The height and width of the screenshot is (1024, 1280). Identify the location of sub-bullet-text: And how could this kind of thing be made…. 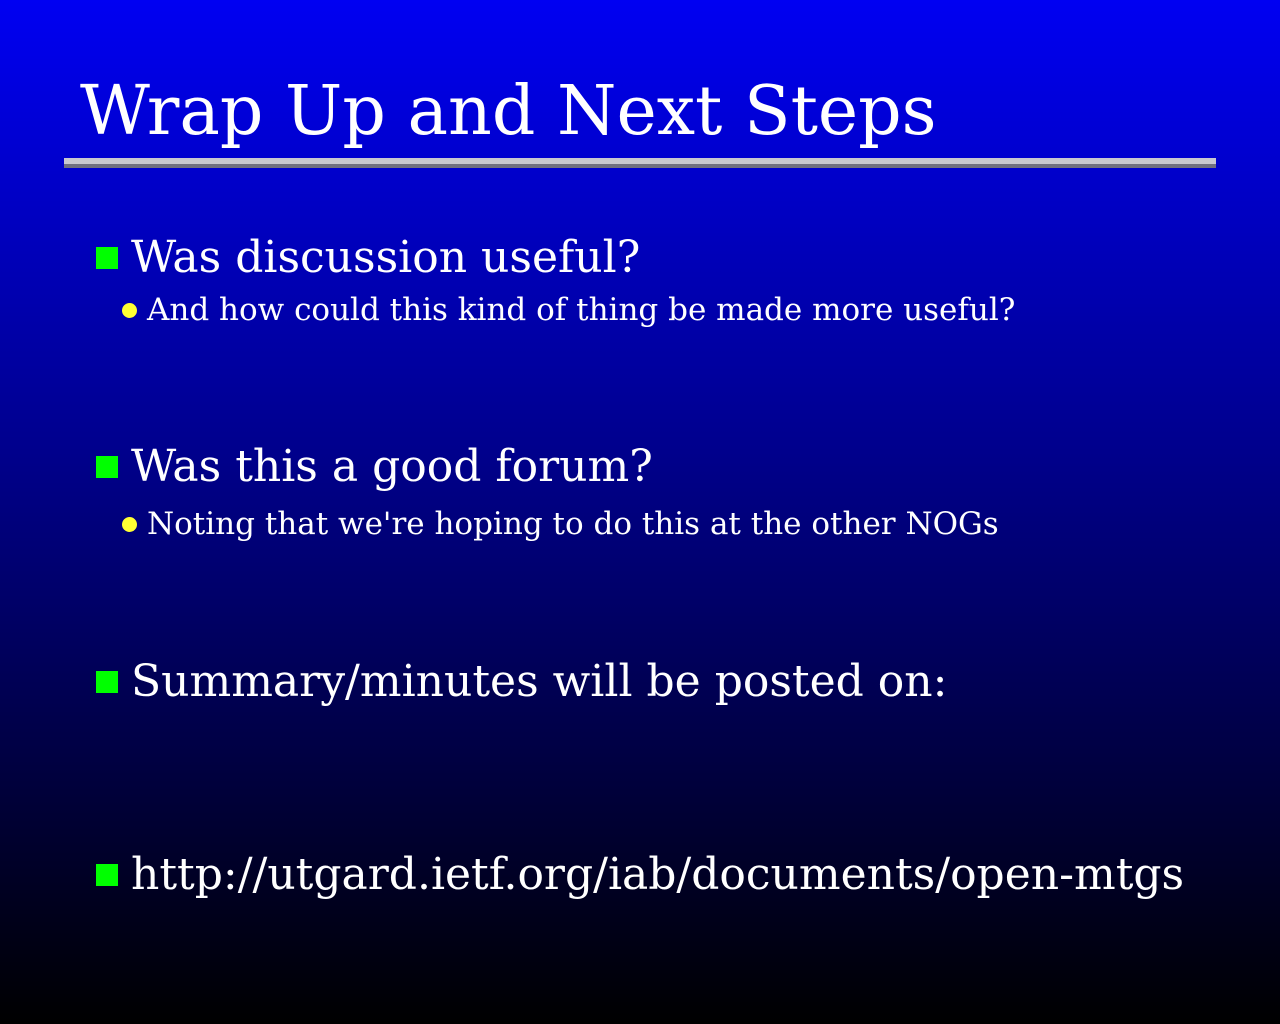
(581, 310).